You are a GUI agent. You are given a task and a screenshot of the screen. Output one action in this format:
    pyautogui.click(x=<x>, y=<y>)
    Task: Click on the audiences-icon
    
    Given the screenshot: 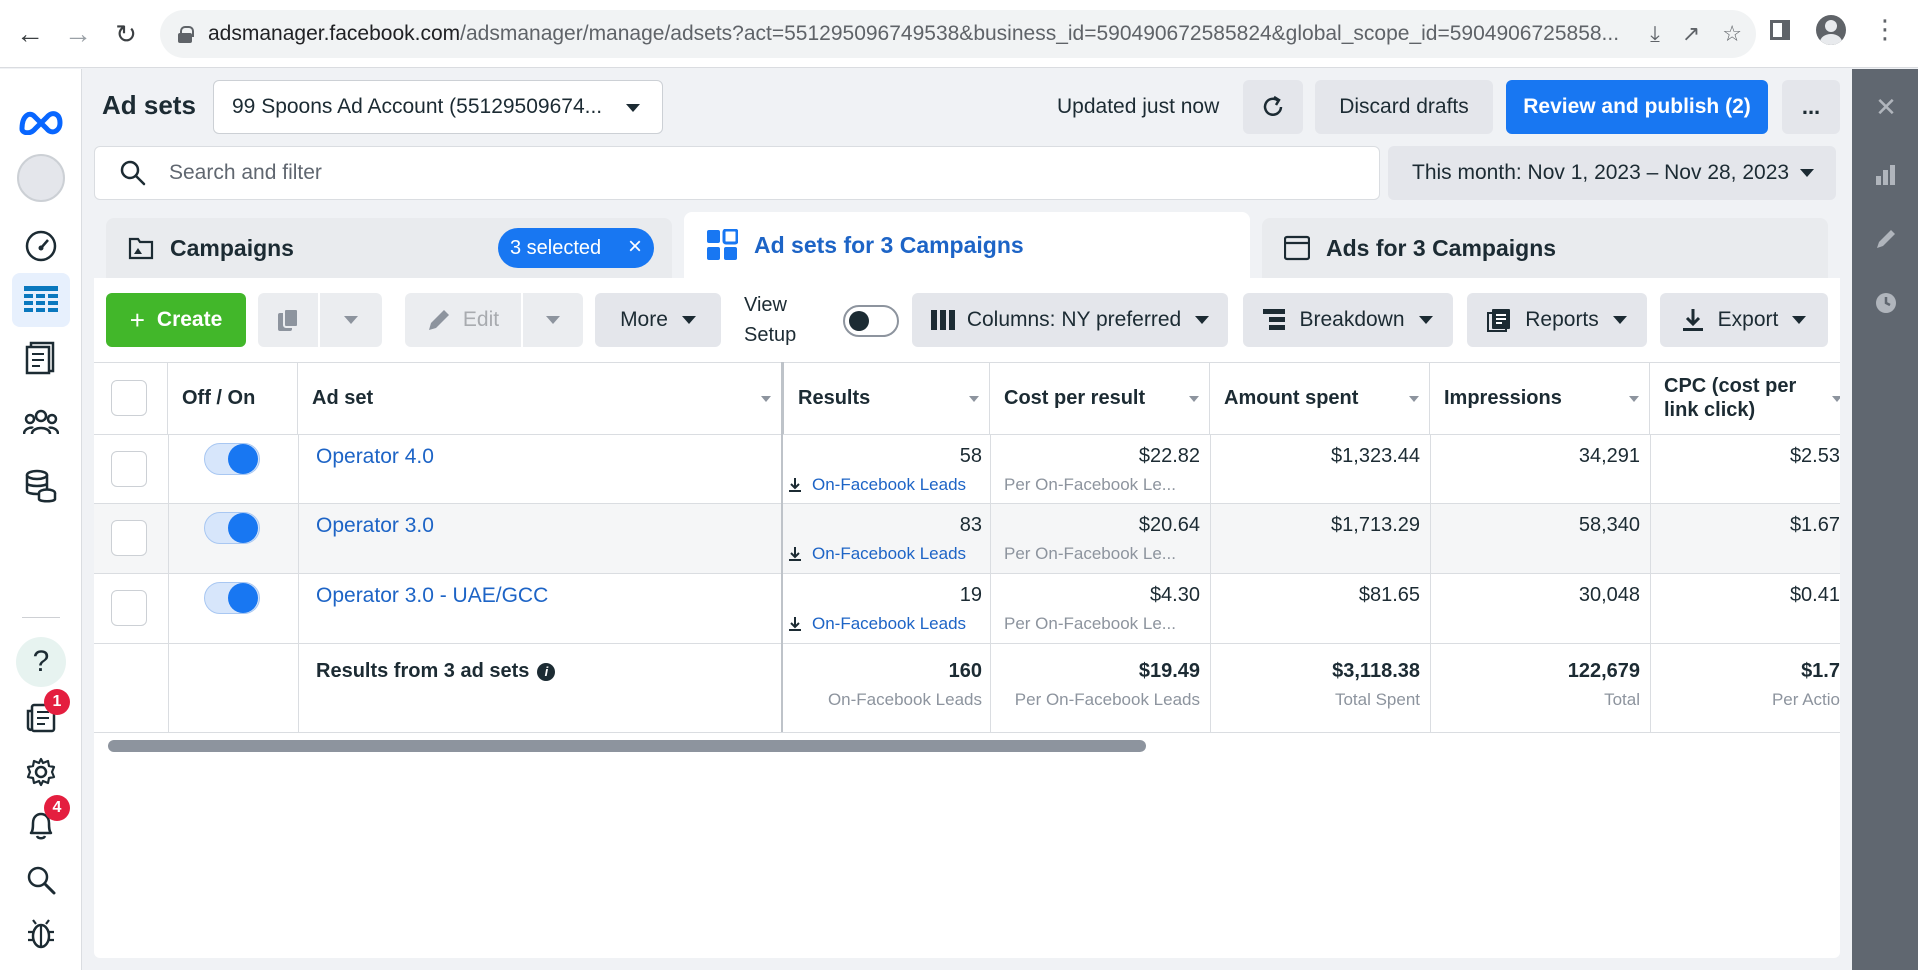 What is the action you would take?
    pyautogui.click(x=41, y=422)
    